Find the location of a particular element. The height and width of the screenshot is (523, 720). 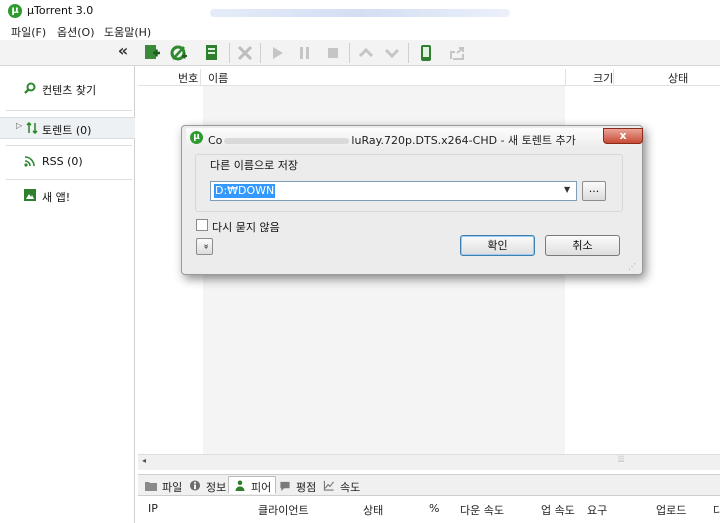

tab-files: 파일 is located at coordinates (163, 486).